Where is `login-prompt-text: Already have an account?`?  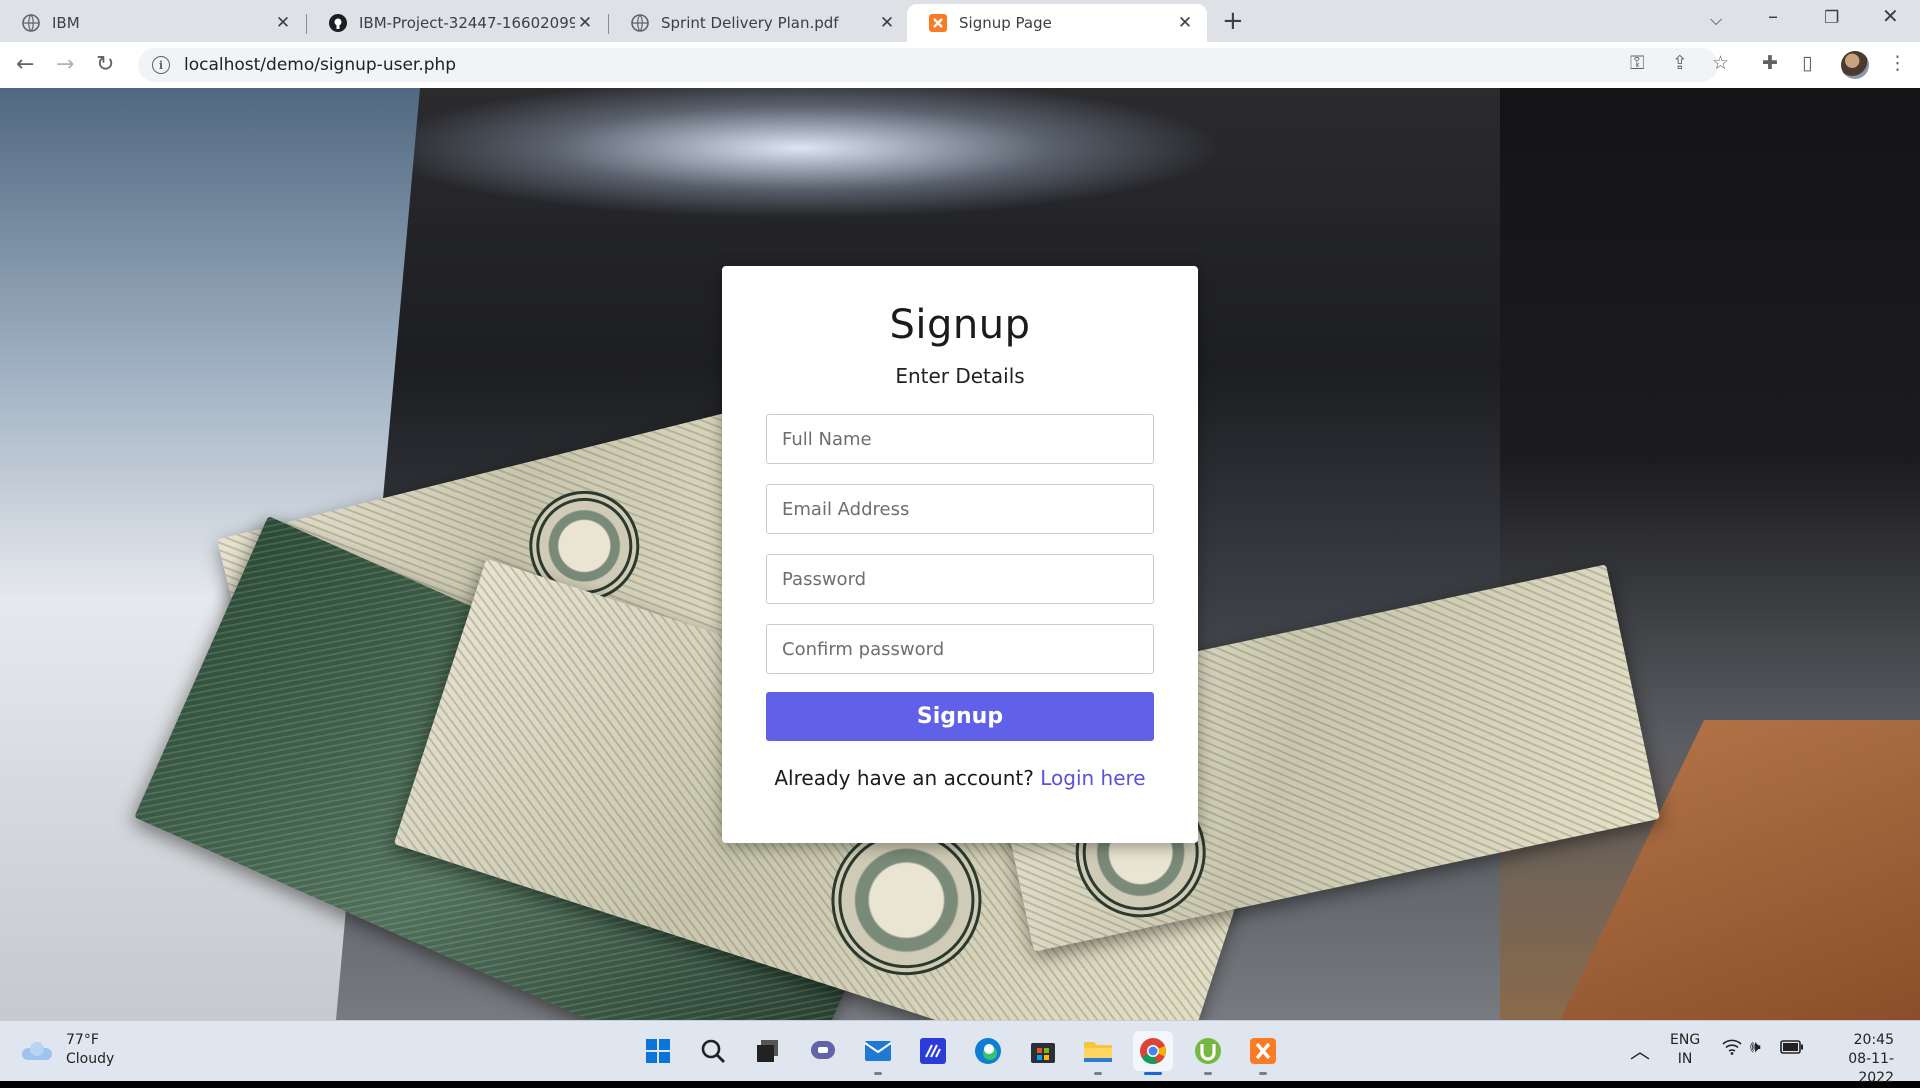 login-prompt-text: Already have an account? is located at coordinates (904, 778).